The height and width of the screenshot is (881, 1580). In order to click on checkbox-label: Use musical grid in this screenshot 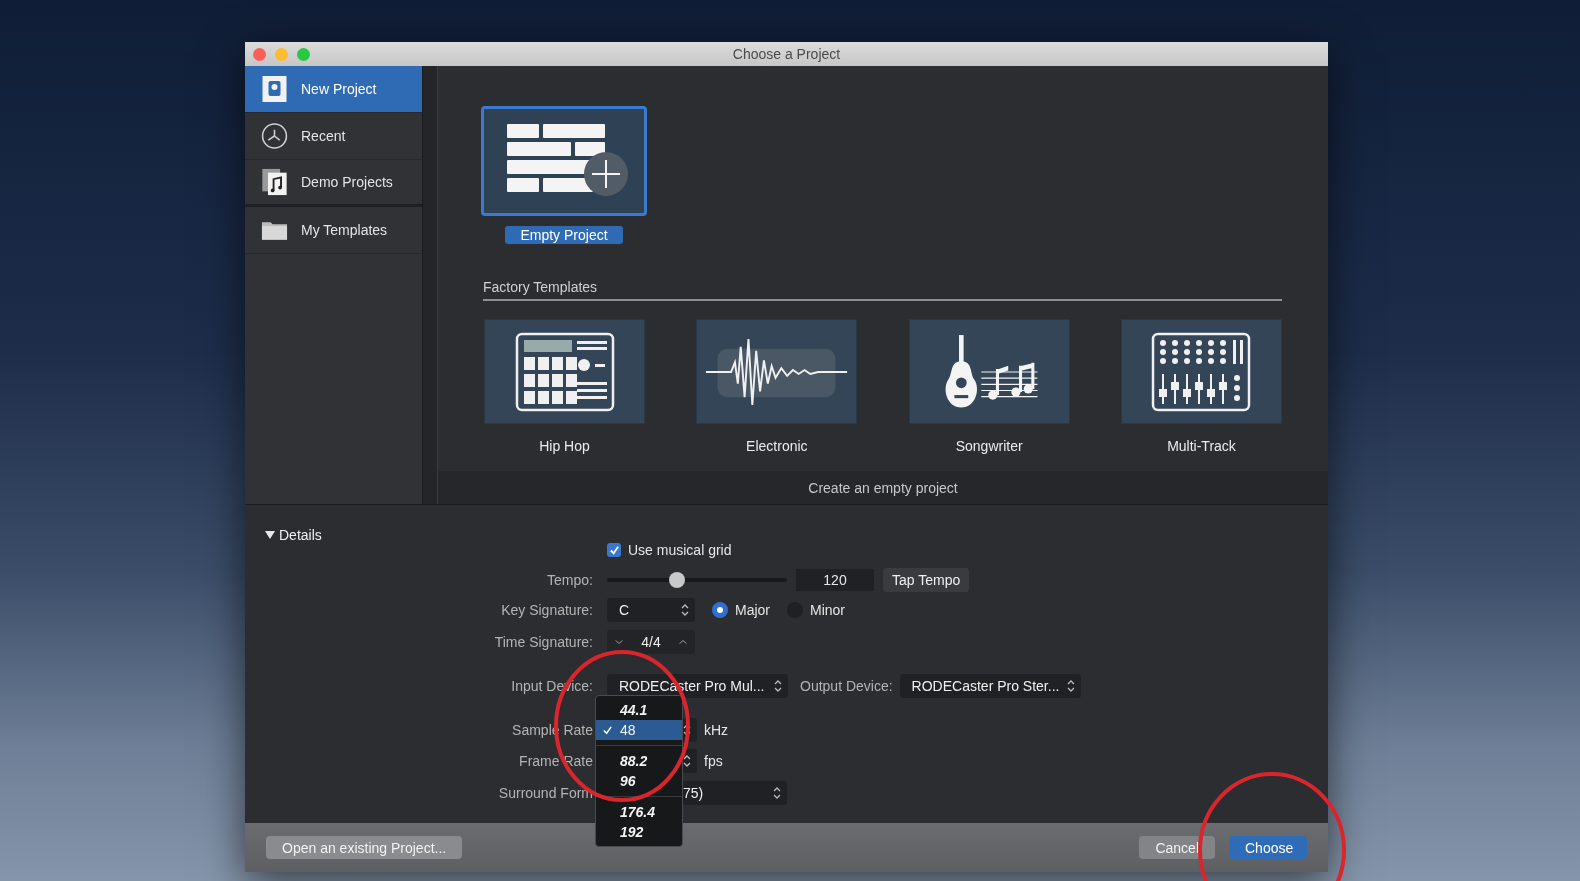, I will do `click(680, 550)`.